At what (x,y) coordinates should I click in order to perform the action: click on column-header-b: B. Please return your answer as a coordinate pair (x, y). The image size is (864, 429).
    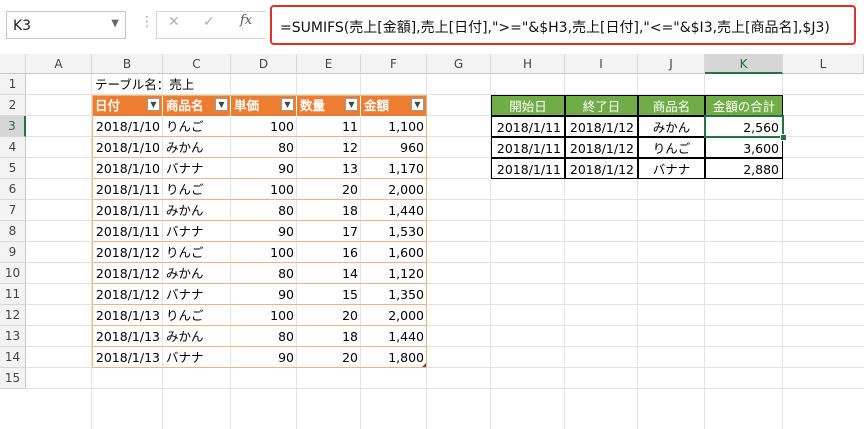
    Looking at the image, I should click on (127, 64).